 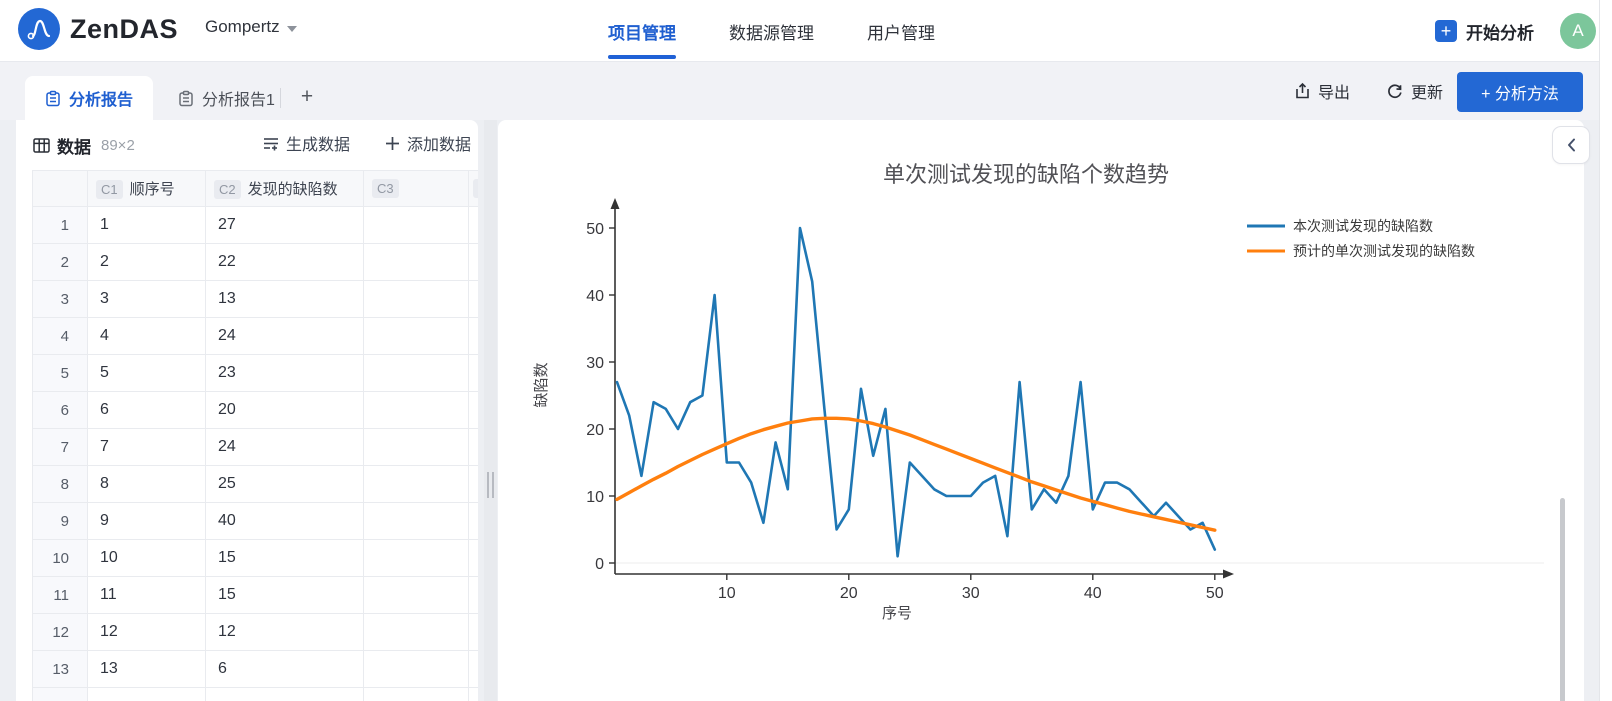 What do you see at coordinates (849, 593) in the screenshot?
I see `x-tick-label: 20` at bounding box center [849, 593].